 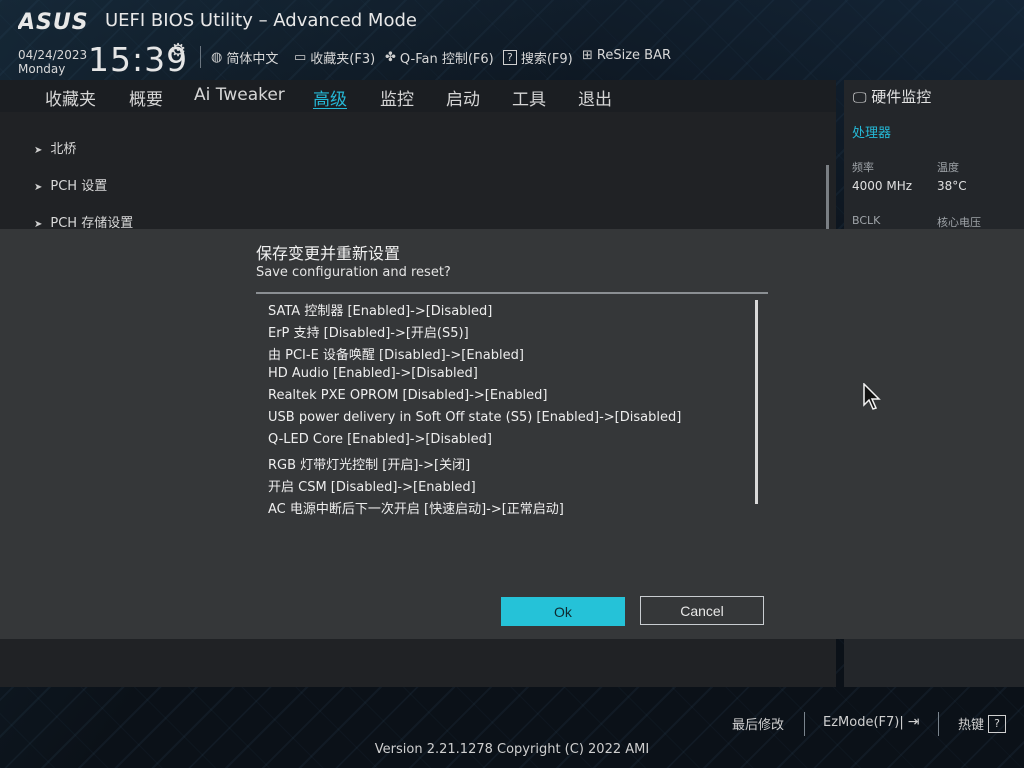 I want to click on mouse-cursor-icon, so click(x=872, y=396).